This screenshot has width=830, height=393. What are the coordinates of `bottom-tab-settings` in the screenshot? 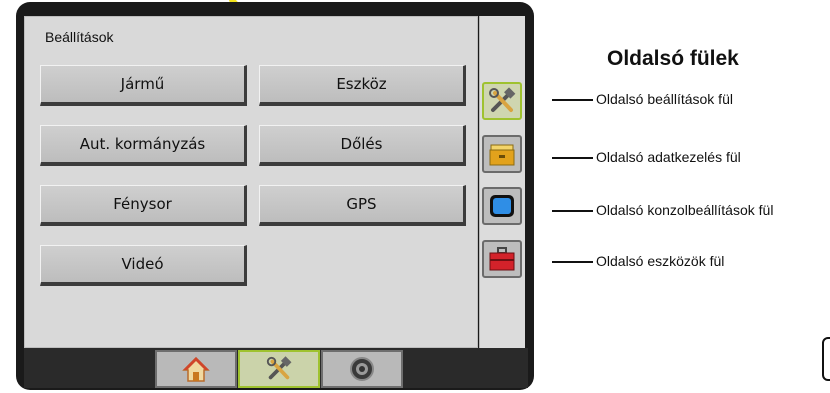 It's located at (279, 369).